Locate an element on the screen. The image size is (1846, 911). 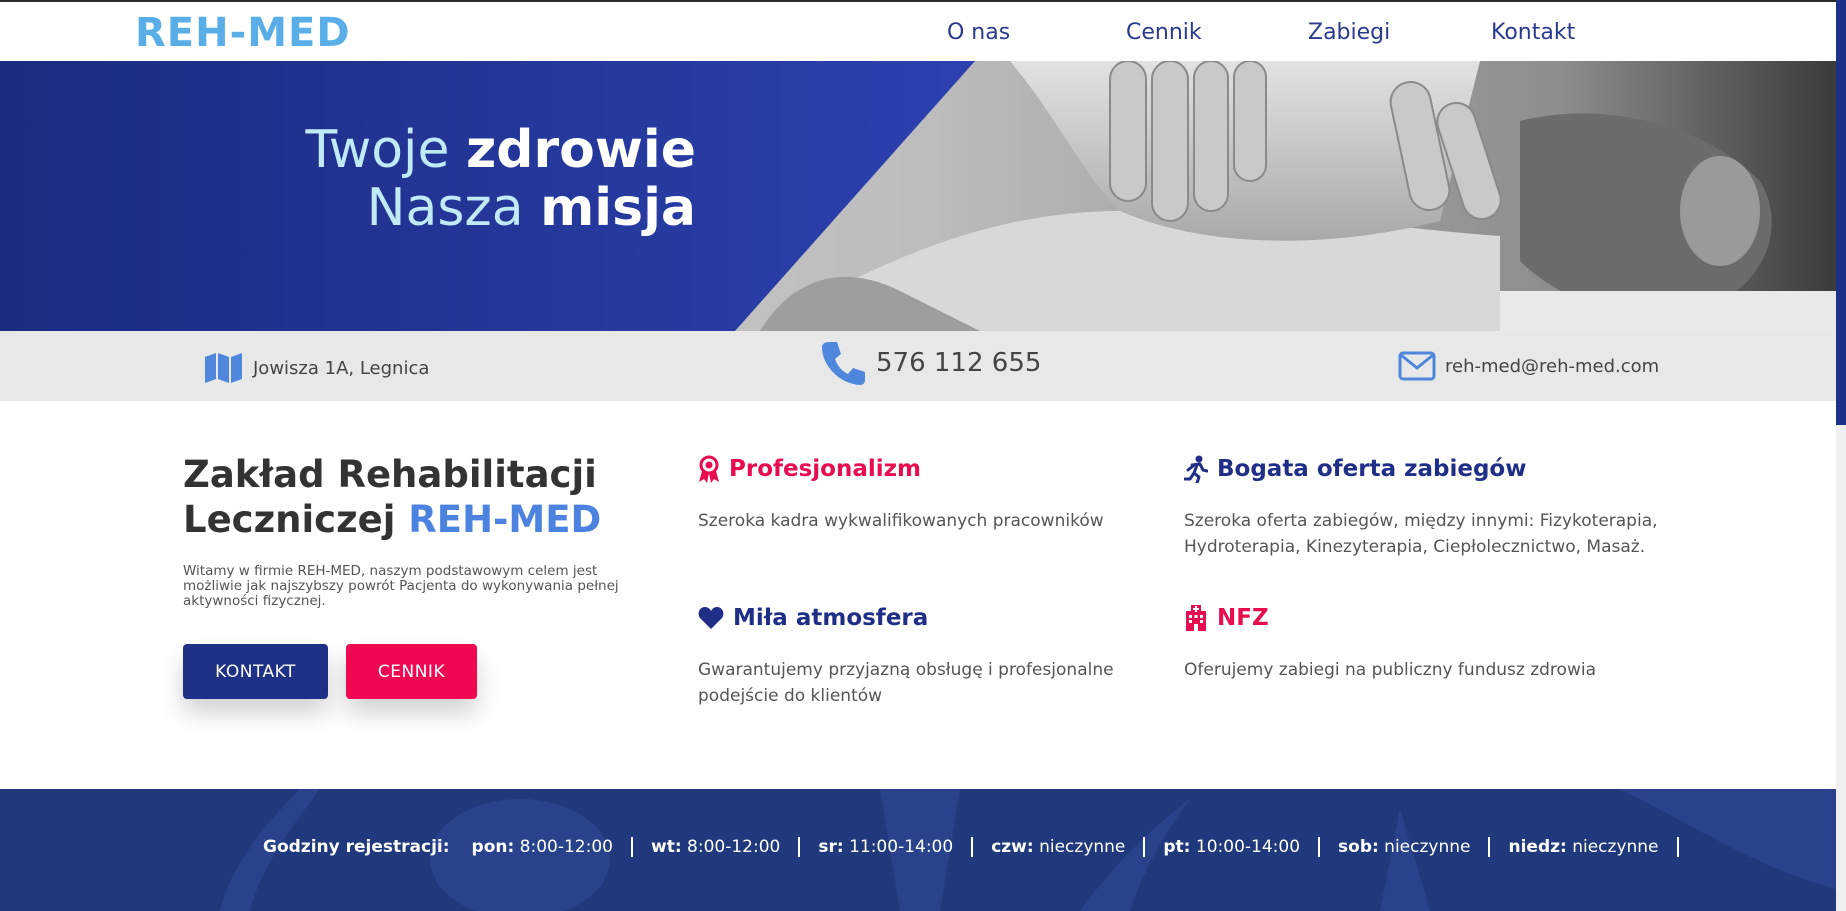
hero-line2-light: Nasza is located at coordinates (453, 208).